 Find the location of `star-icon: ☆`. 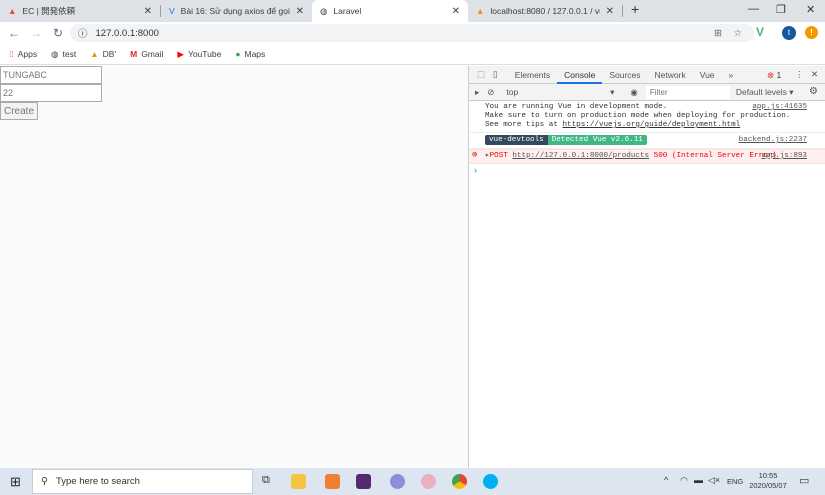

star-icon: ☆ is located at coordinates (737, 33).